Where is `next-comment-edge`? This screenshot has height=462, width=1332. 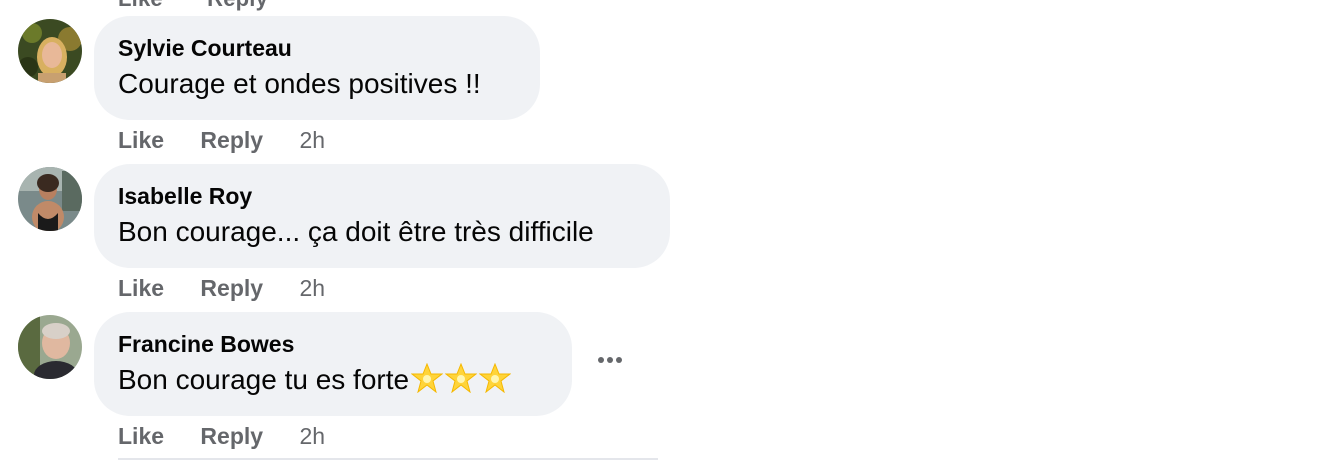
next-comment-edge is located at coordinates (388, 460).